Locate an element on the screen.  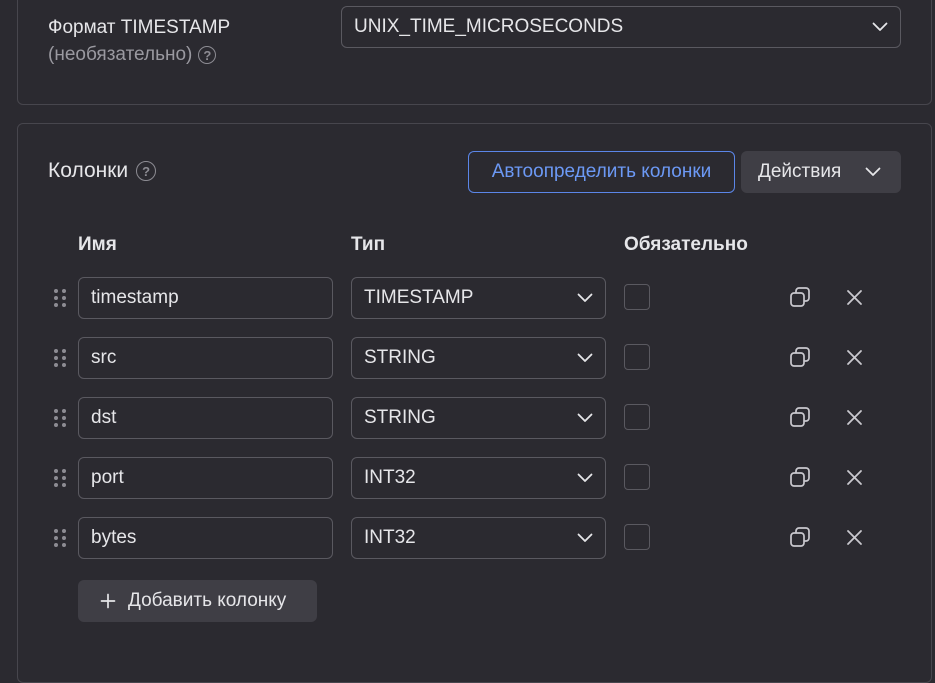
column-name-input: src is located at coordinates (205, 358).